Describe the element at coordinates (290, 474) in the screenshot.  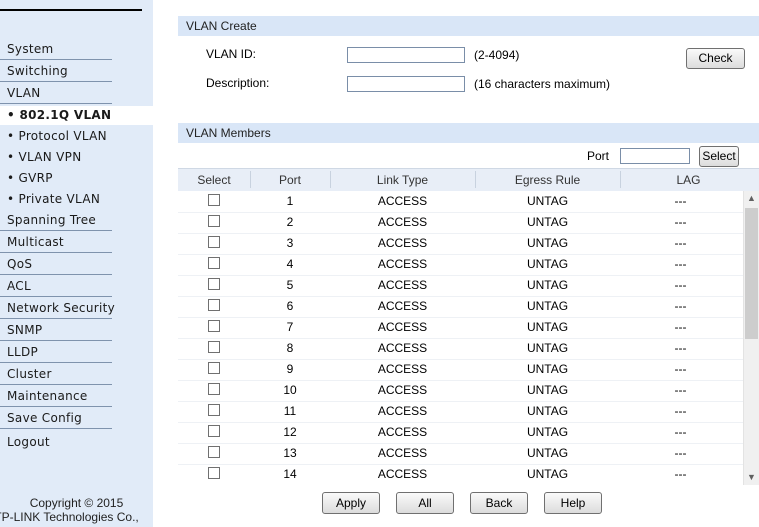
I see `port-cell: 14` at that location.